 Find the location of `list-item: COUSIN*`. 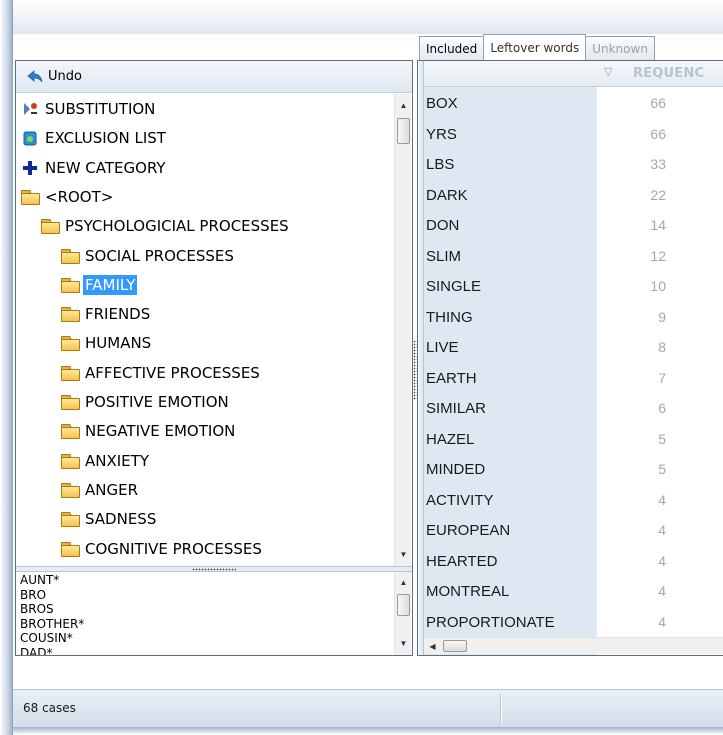

list-item: COUSIN* is located at coordinates (207, 638).